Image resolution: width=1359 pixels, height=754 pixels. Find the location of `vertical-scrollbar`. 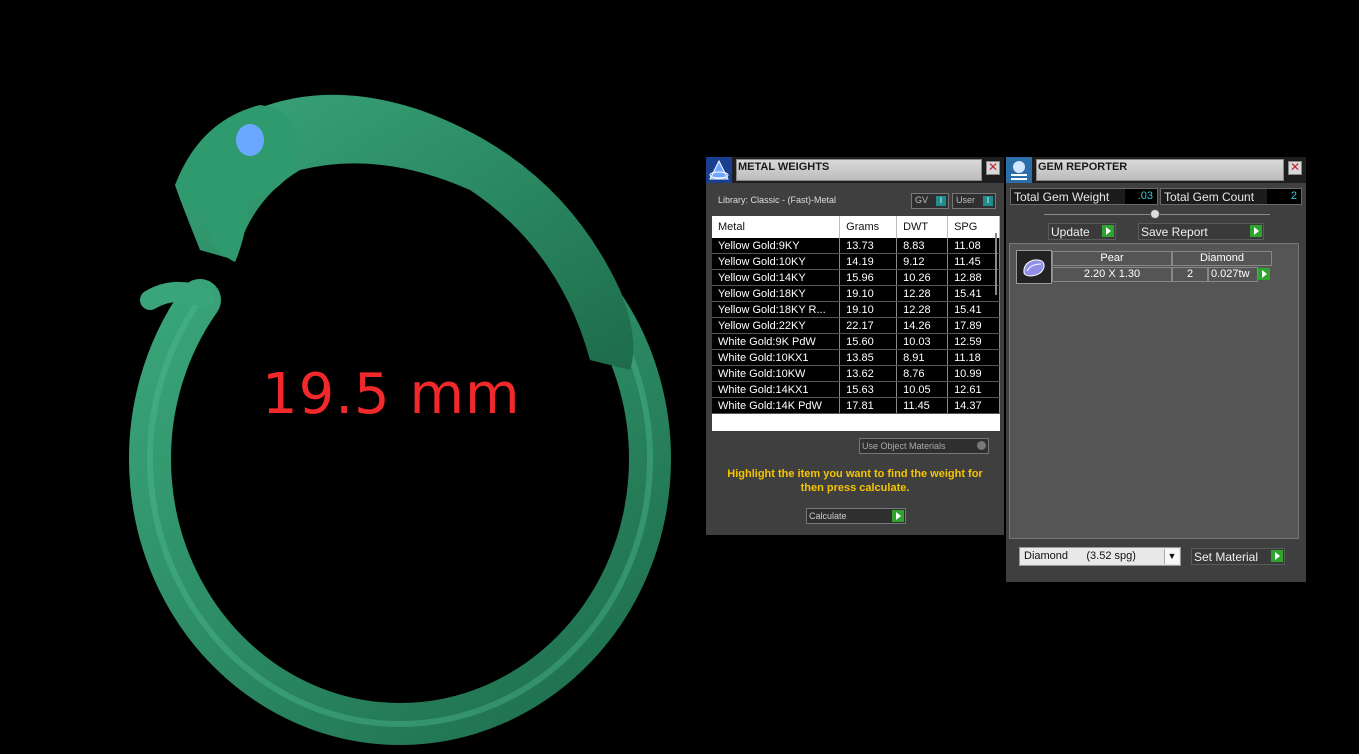

vertical-scrollbar is located at coordinates (996, 264).